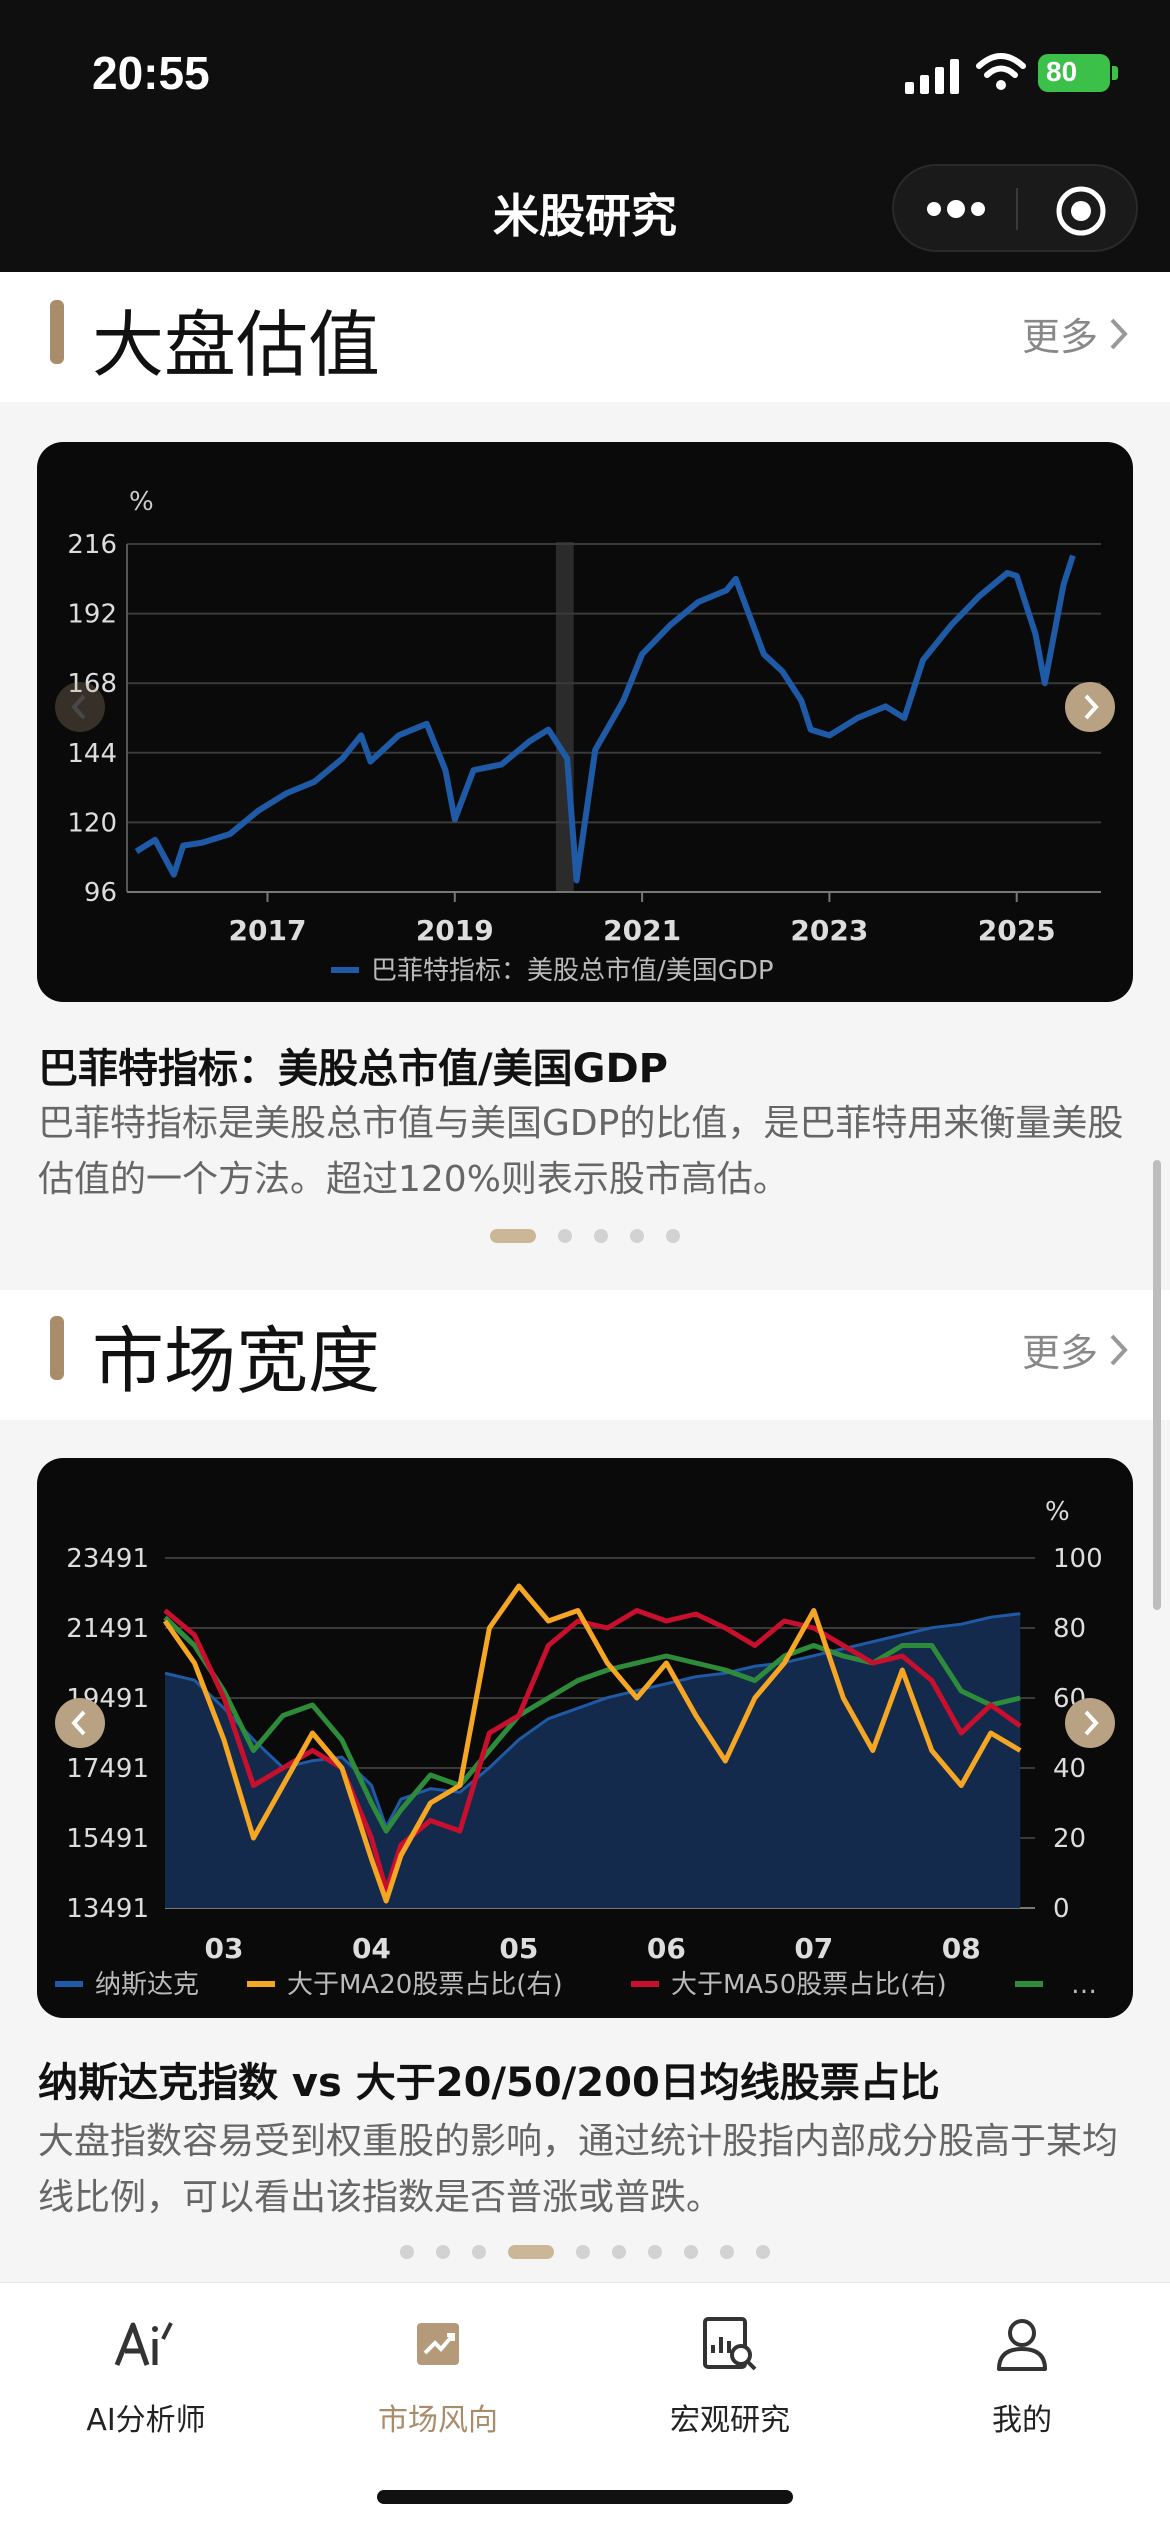  What do you see at coordinates (730, 2420) in the screenshot?
I see `tab-label: 宏观研究` at bounding box center [730, 2420].